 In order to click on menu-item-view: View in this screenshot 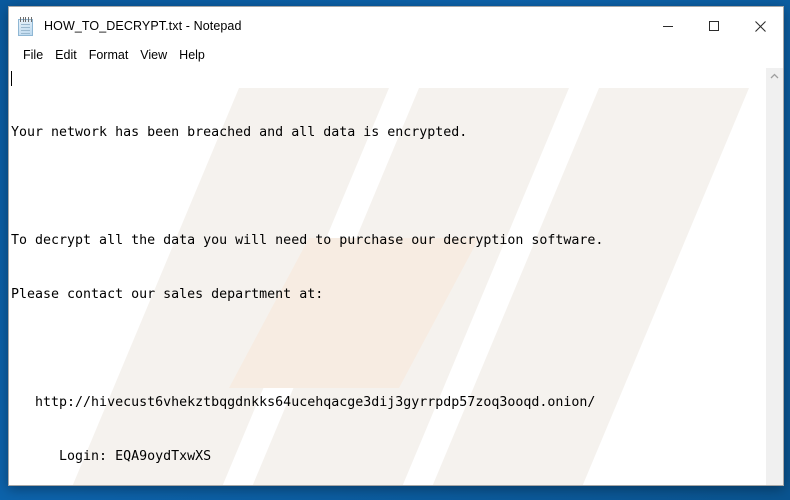, I will do `click(153, 56)`.